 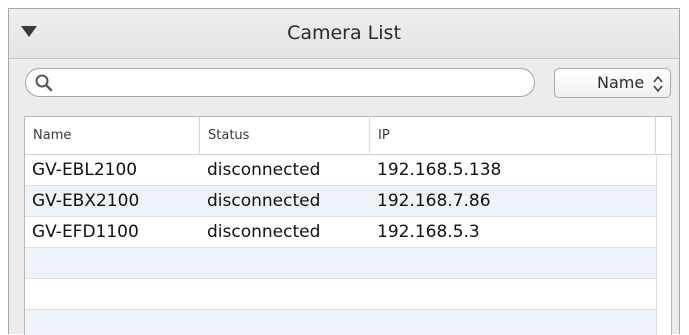 I want to click on cell-ip: 192.168.5.3, so click(x=428, y=232).